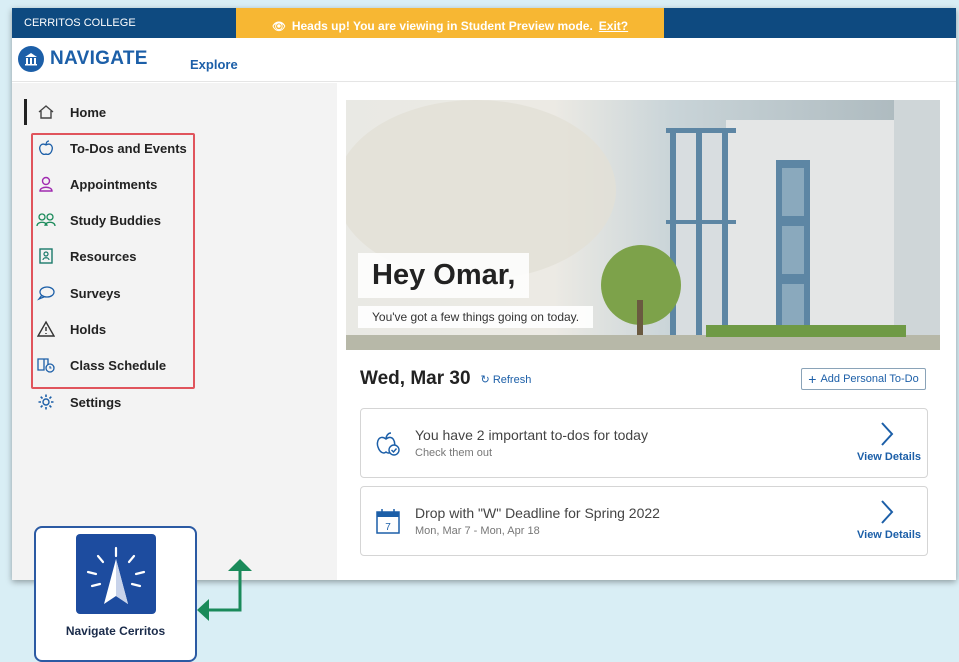 This screenshot has width=959, height=662. Describe the element at coordinates (46, 293) in the screenshot. I see `speech-bubble-icon` at that location.